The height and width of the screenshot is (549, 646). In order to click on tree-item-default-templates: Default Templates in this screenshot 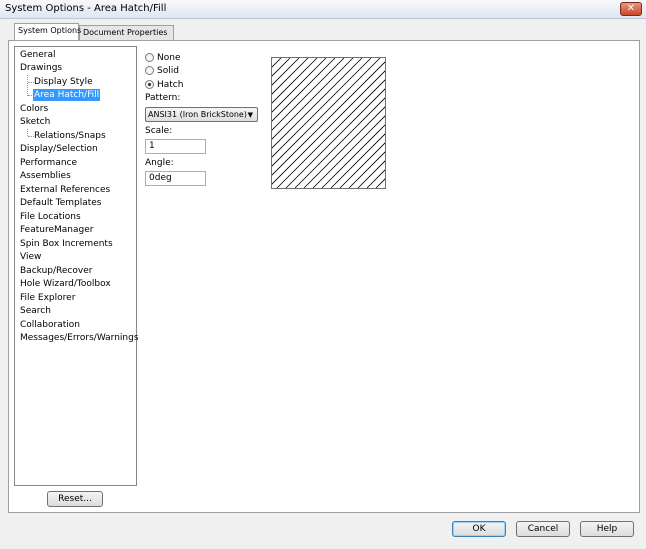, I will do `click(61, 203)`.